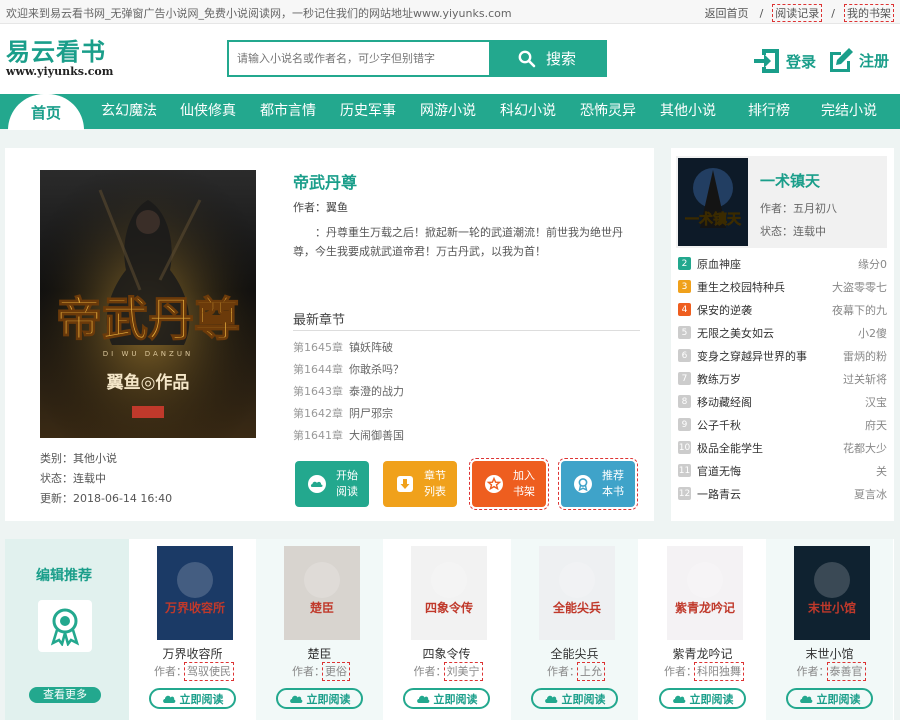  I want to click on ranking-item: 7 教练万岁 过关斩将, so click(782, 378).